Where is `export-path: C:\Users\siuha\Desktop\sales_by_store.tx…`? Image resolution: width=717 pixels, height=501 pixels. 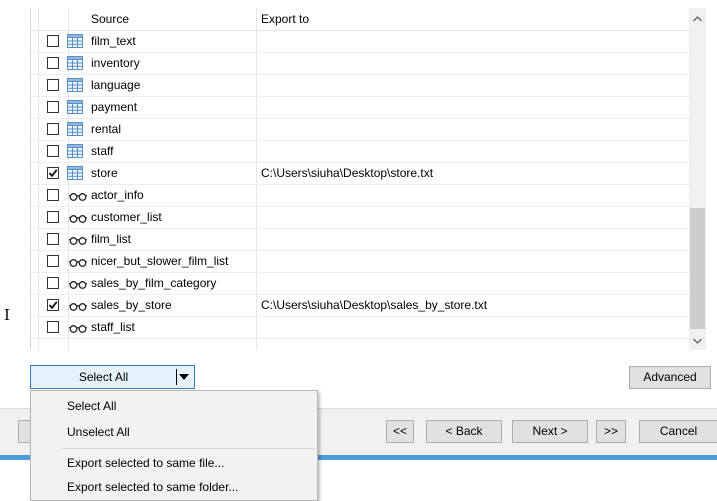
export-path: C:\Users\siuha\Desktop\sales_by_store.tx… is located at coordinates (374, 305).